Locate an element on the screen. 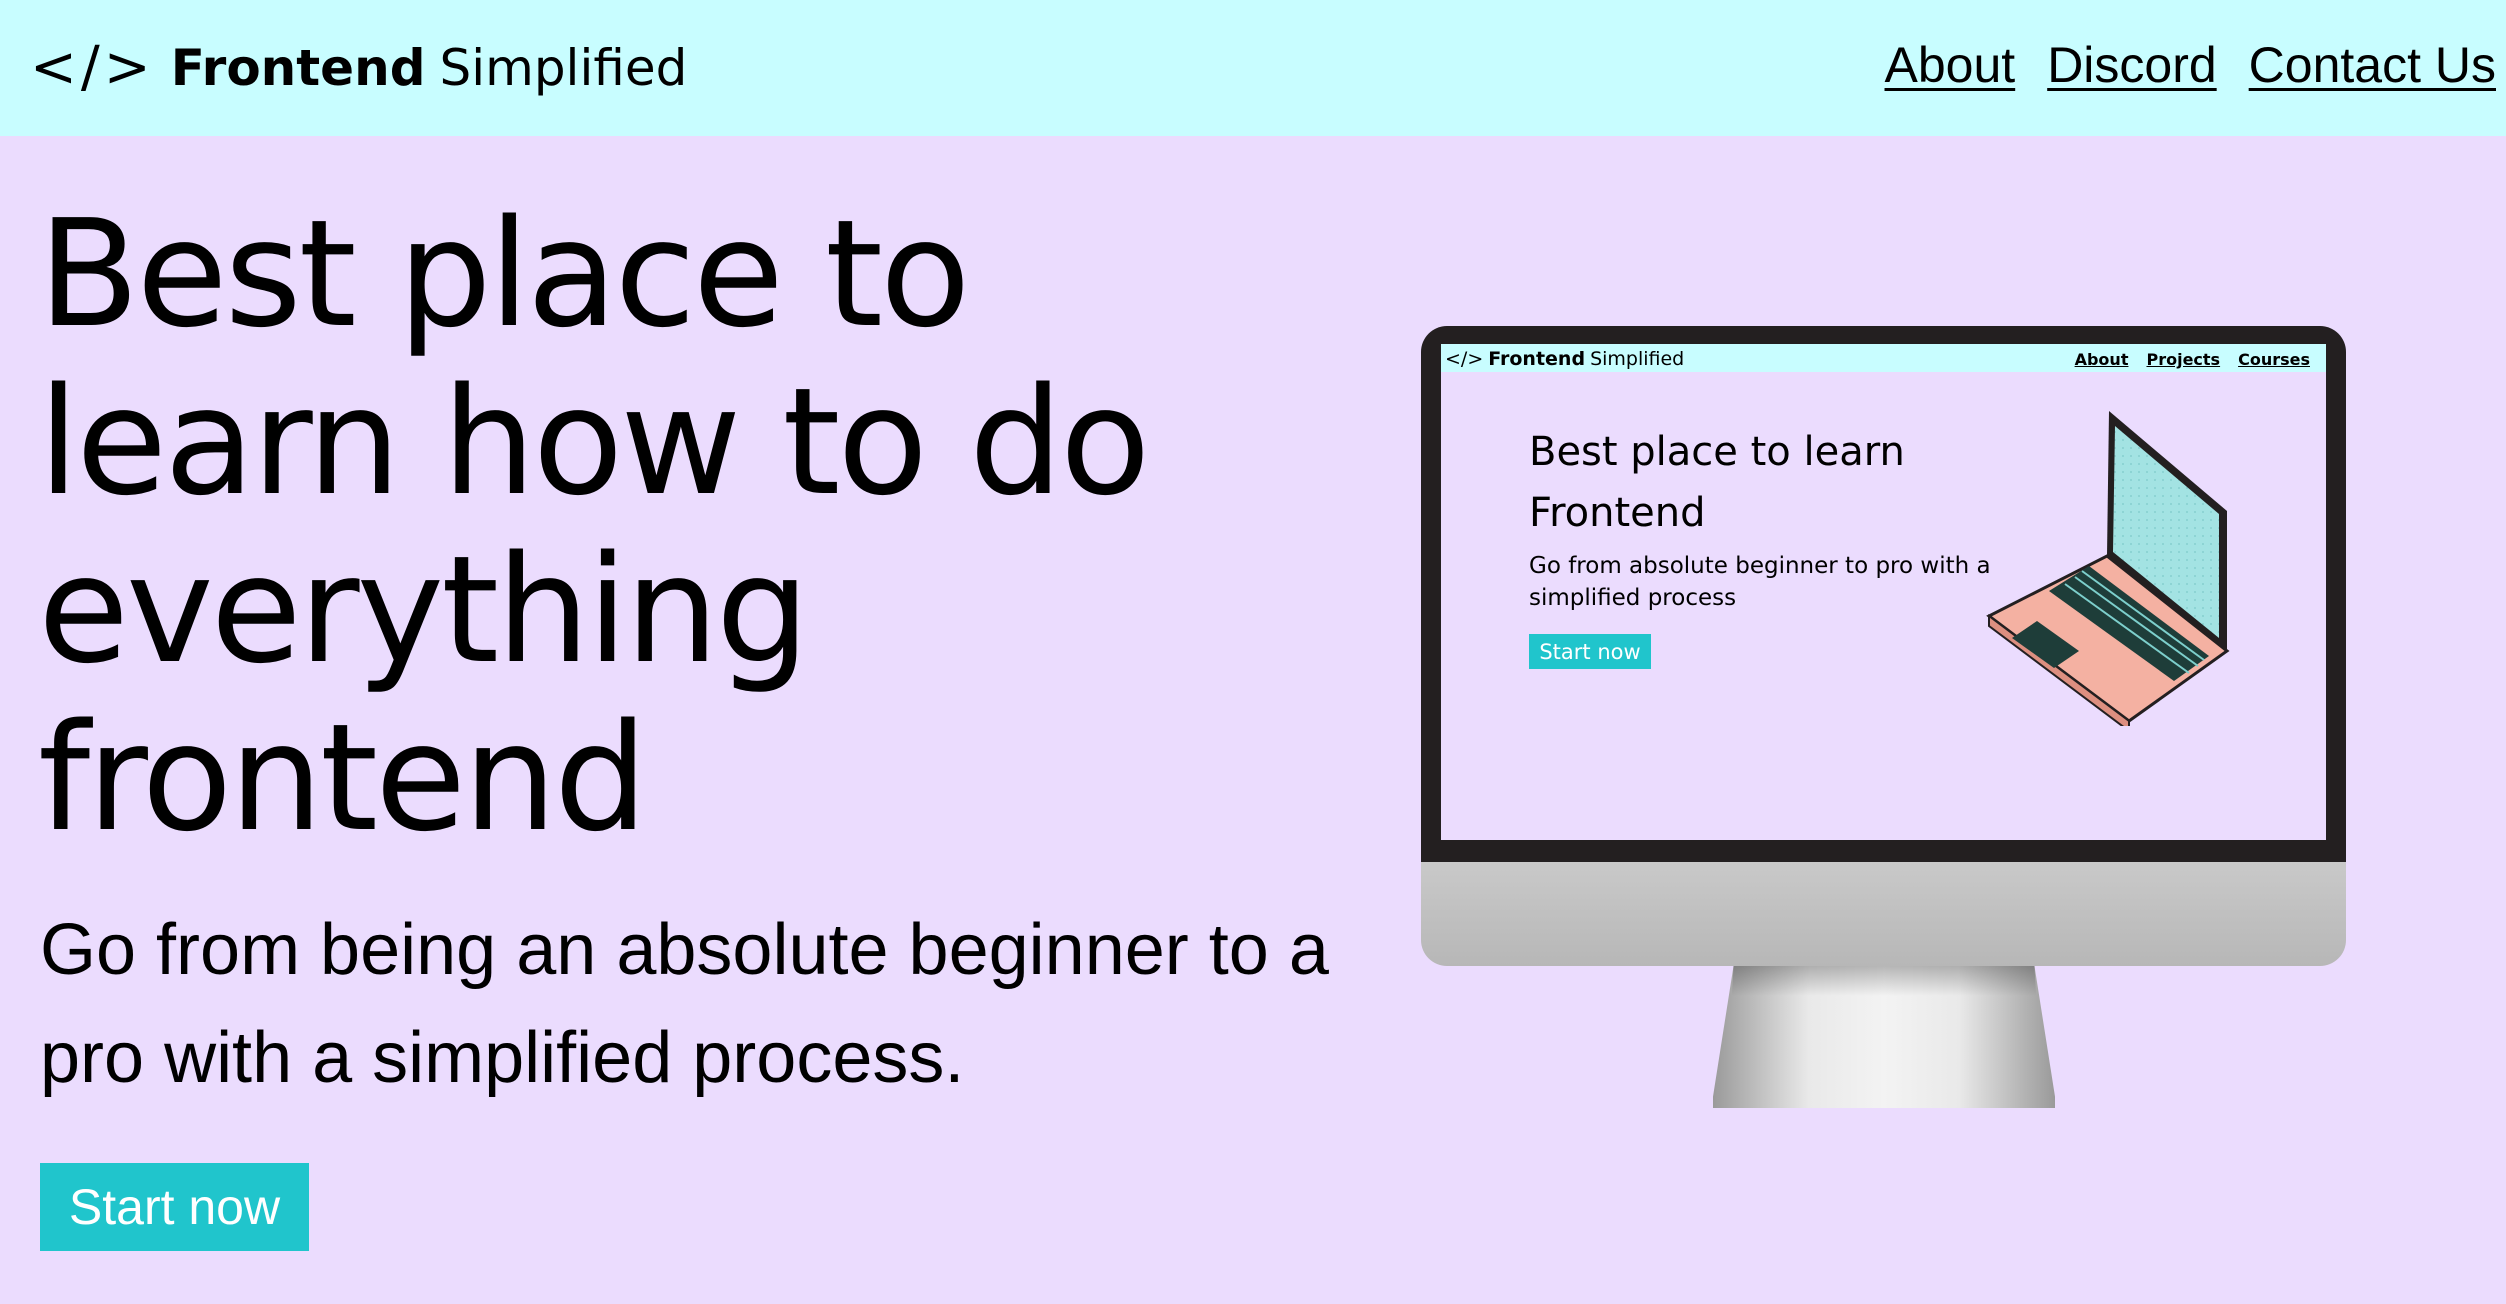 The image size is (2506, 1304). nav-links: About Discord Contact Us is located at coordinates (2190, 65).